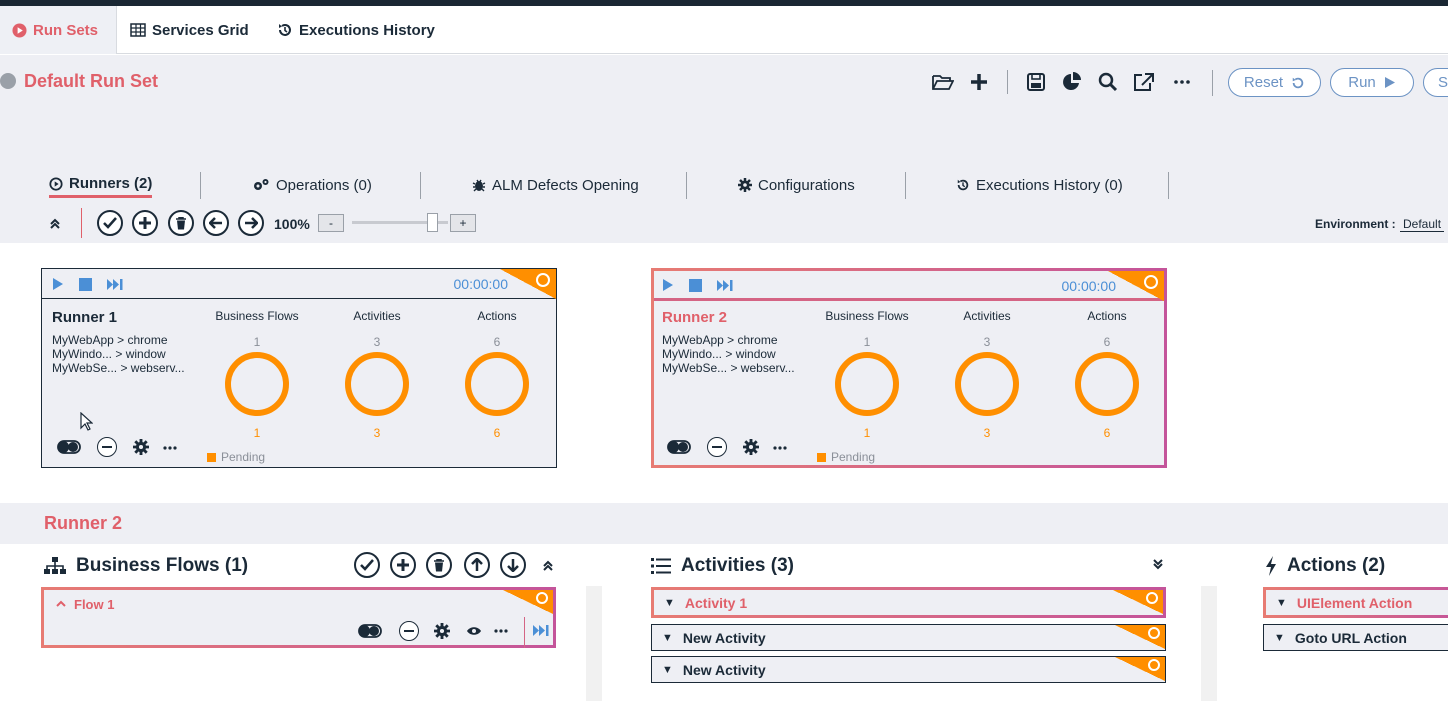  I want to click on stop-button-label: S, so click(1443, 82).